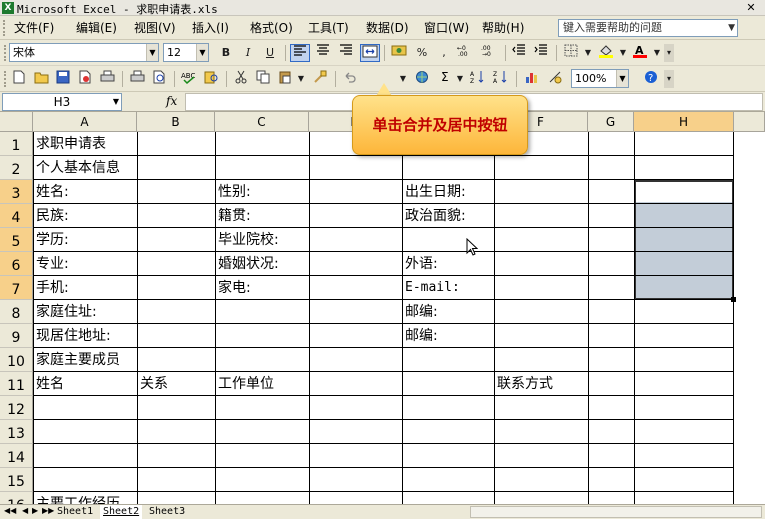 The image size is (765, 519). Describe the element at coordinates (16, 336) in the screenshot. I see `row-header-9: 9` at that location.